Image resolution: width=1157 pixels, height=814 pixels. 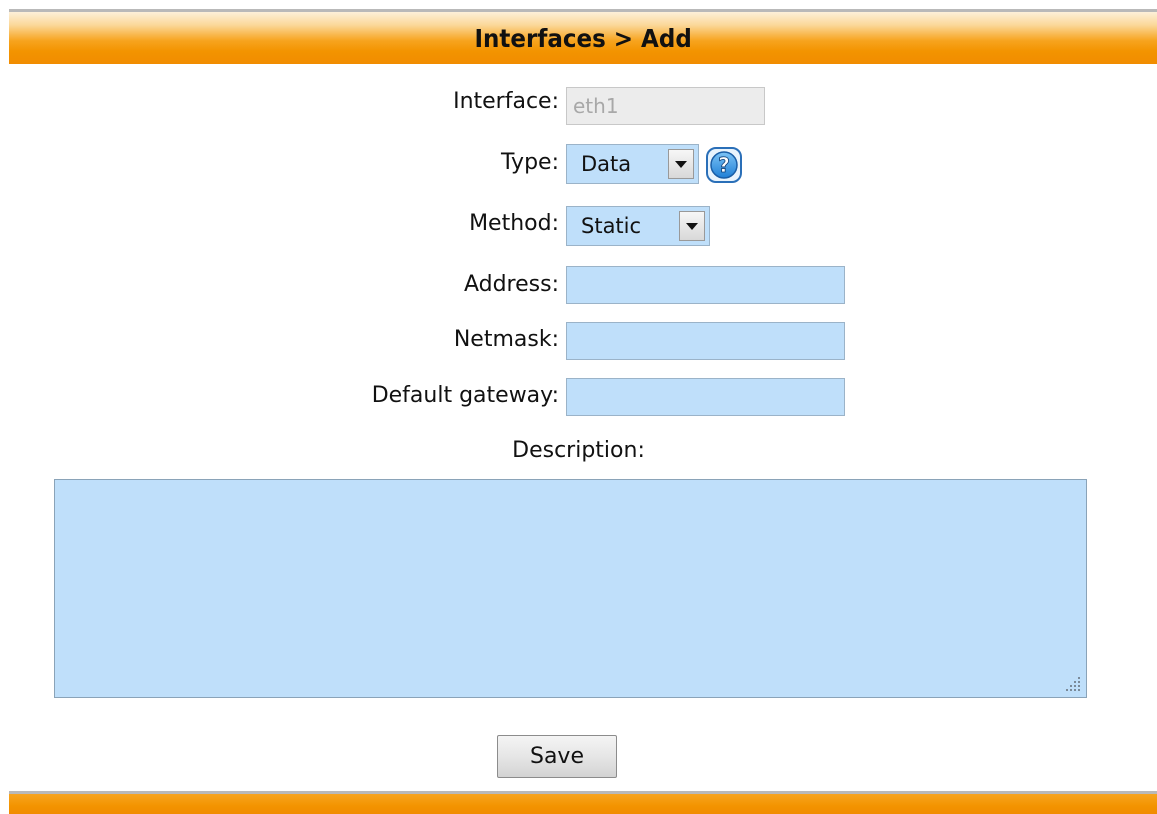 What do you see at coordinates (578, 450) in the screenshot?
I see `description-label: Description:` at bounding box center [578, 450].